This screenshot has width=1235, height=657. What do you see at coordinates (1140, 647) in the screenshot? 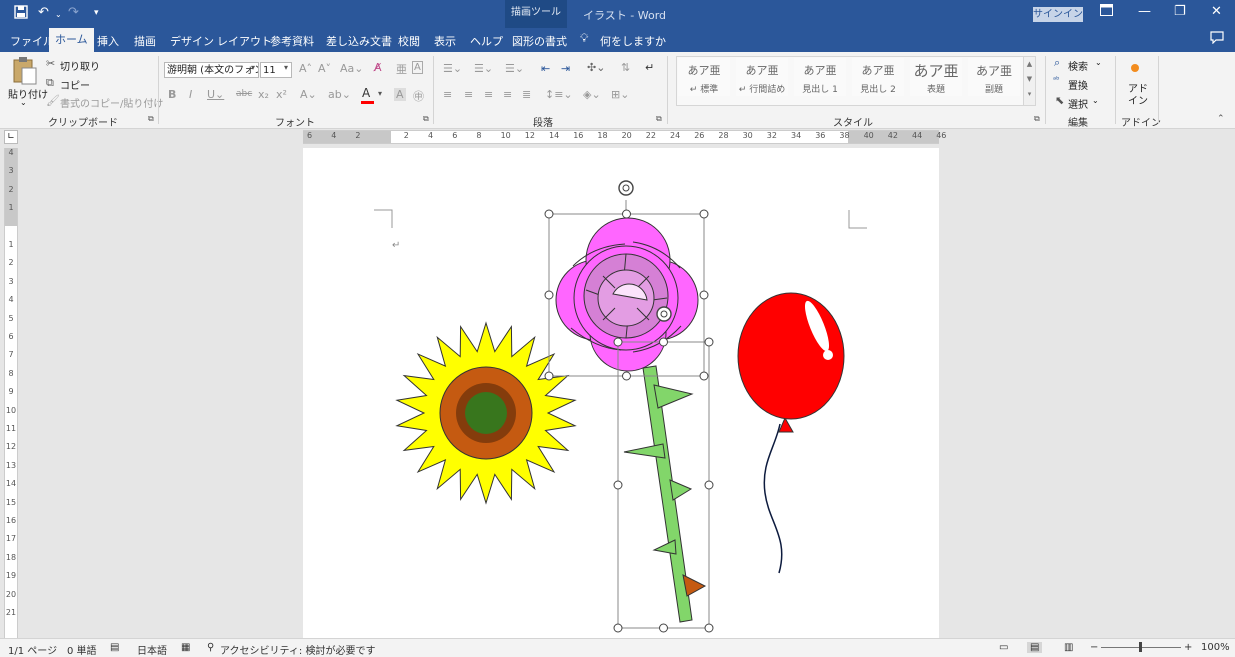
I see `zoom-slider-thumb` at bounding box center [1140, 647].